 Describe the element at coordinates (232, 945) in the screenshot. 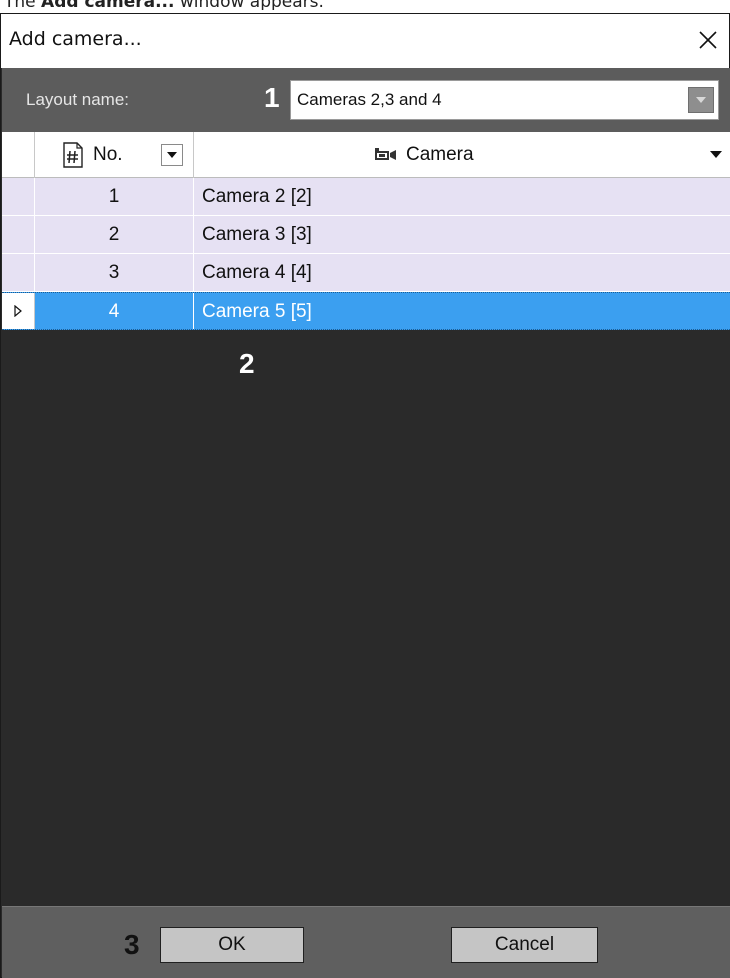

I see `ok-button: OK` at that location.